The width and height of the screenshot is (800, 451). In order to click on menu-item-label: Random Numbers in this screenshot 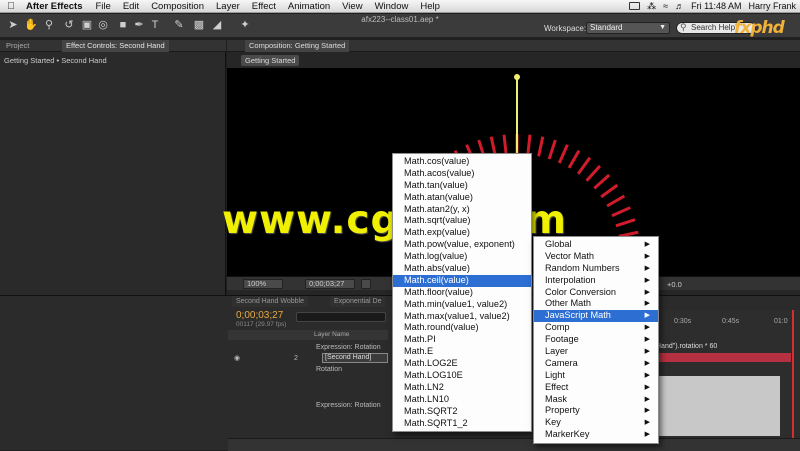, I will do `click(582, 267)`.